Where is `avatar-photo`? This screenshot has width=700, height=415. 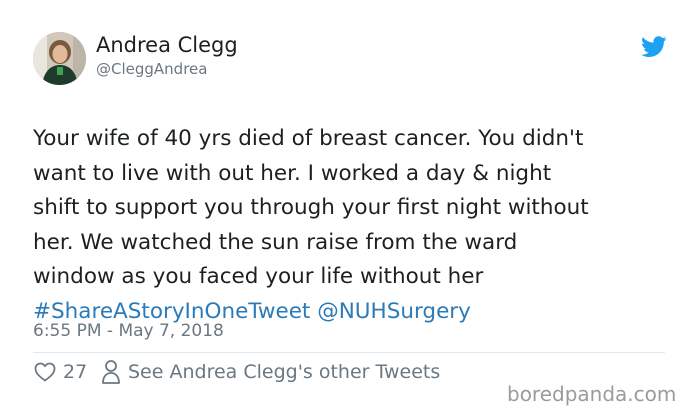
avatar-photo is located at coordinates (59, 58).